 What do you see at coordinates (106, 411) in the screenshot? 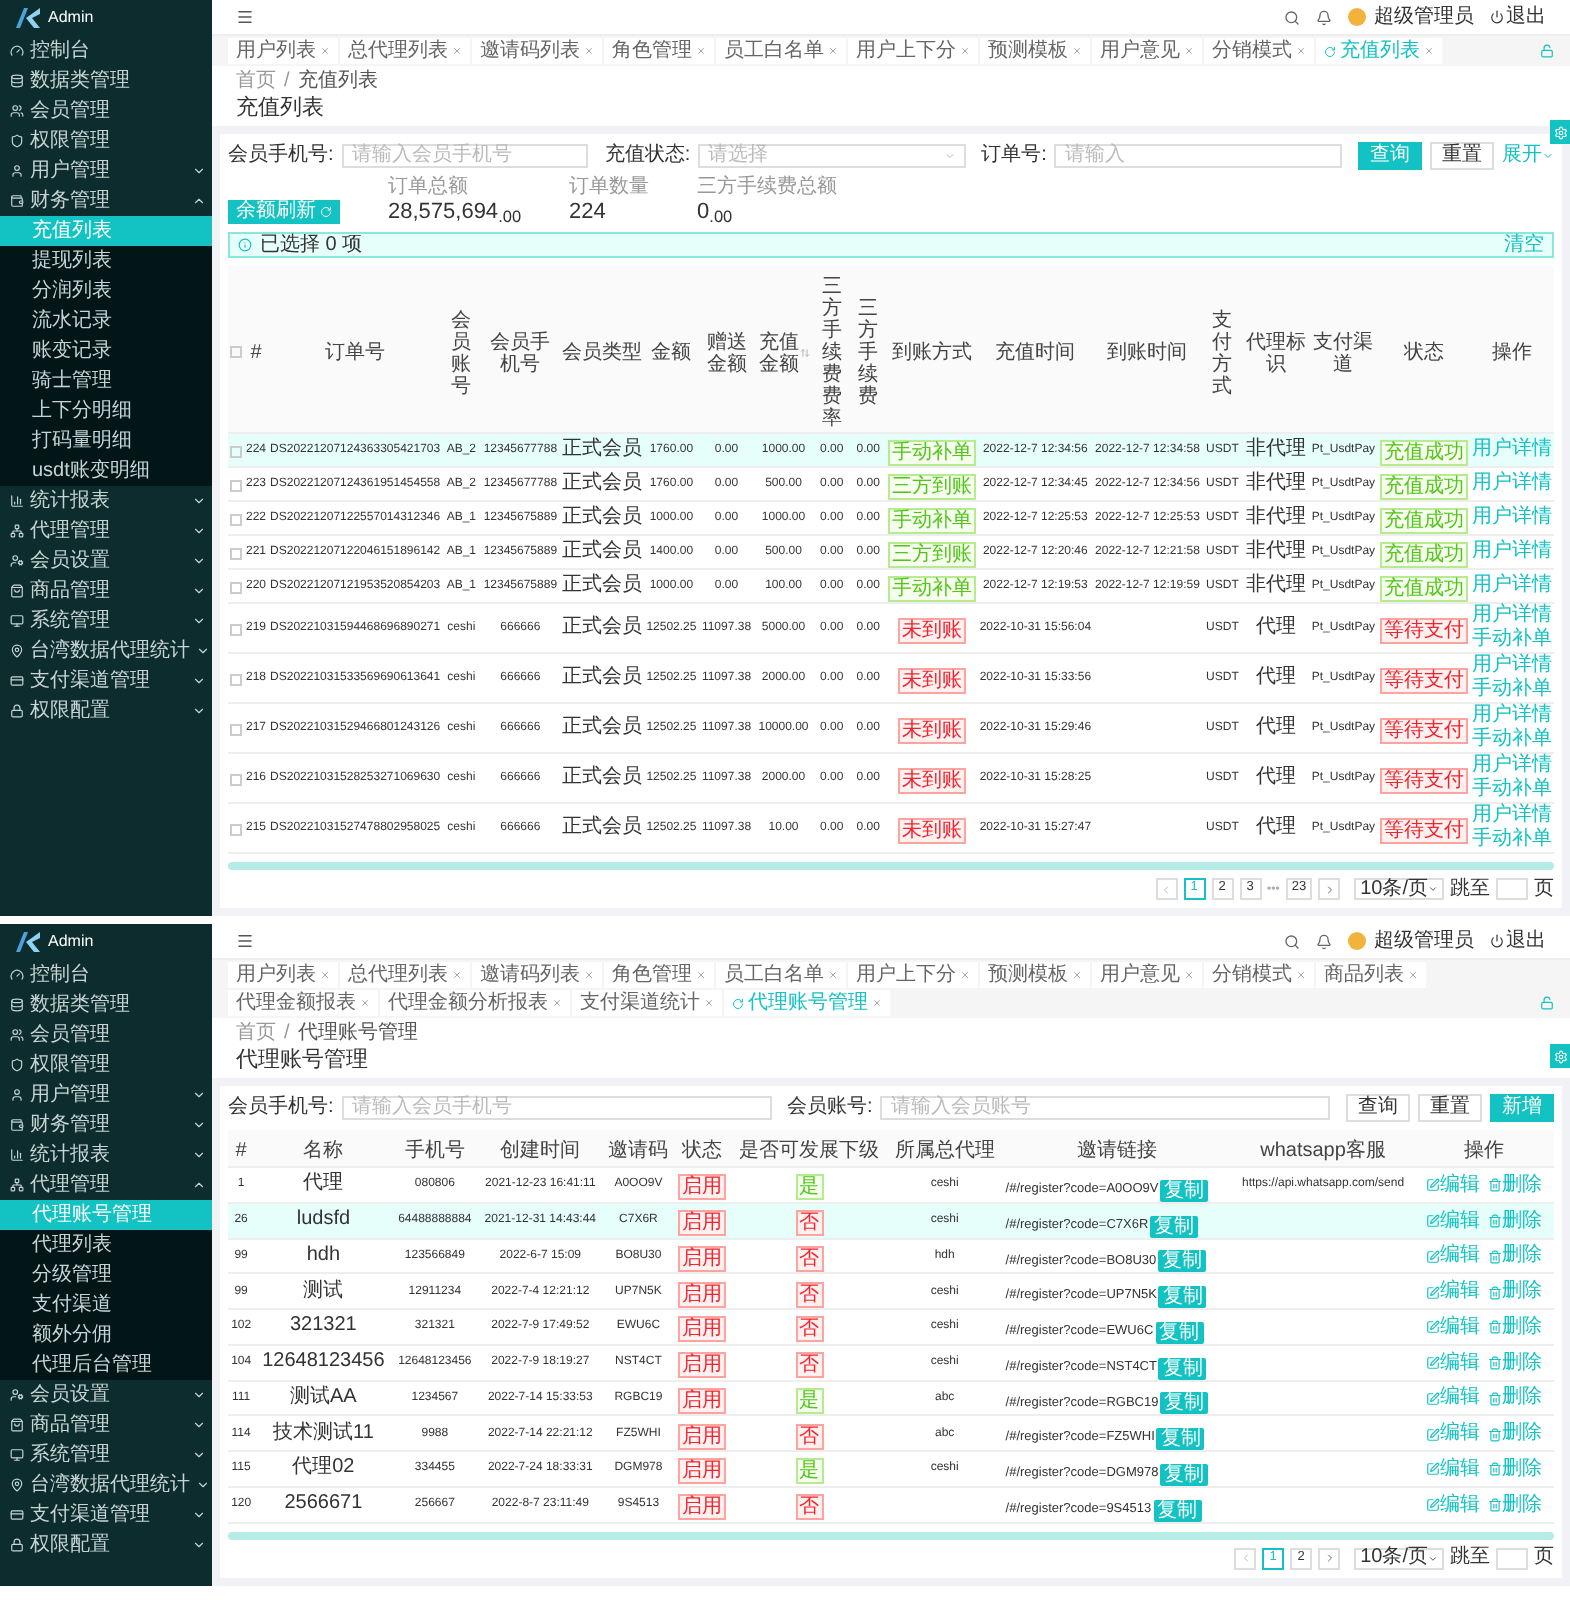
I see `submenu-item: 上下分明细` at bounding box center [106, 411].